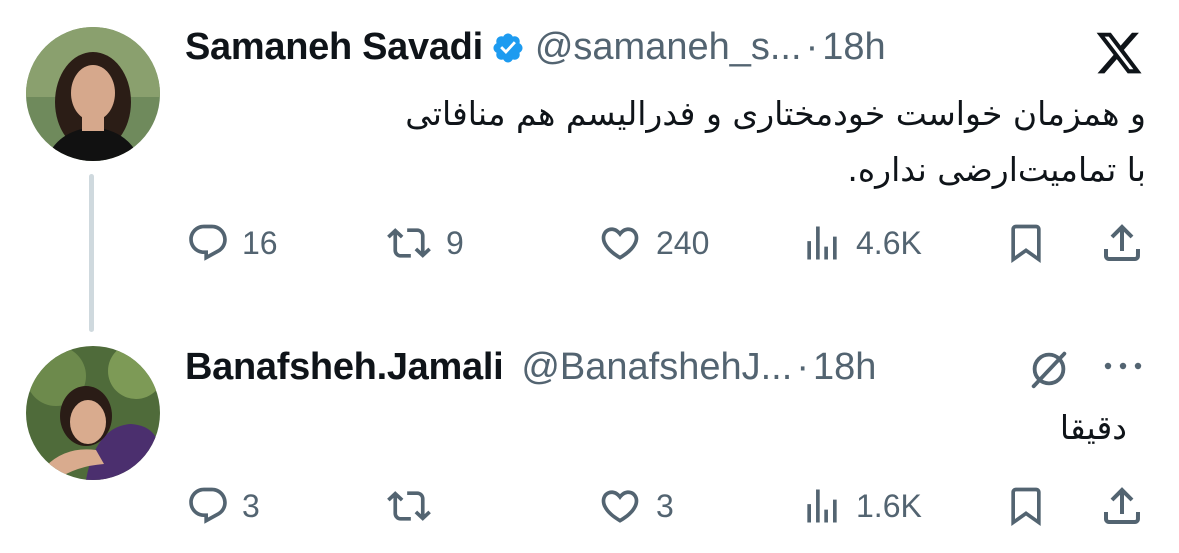 The image size is (1179, 553). Describe the element at coordinates (260, 242) in the screenshot. I see `reply-count: 16` at that location.